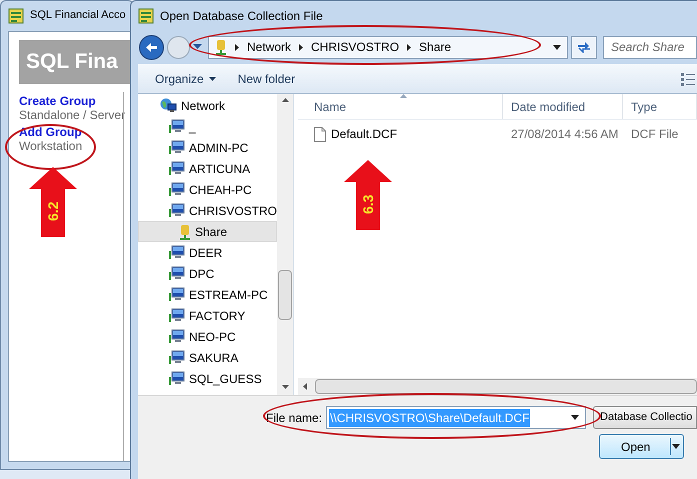 Image resolution: width=697 pixels, height=479 pixels. I want to click on horizontal-scrollbar, so click(497, 386).